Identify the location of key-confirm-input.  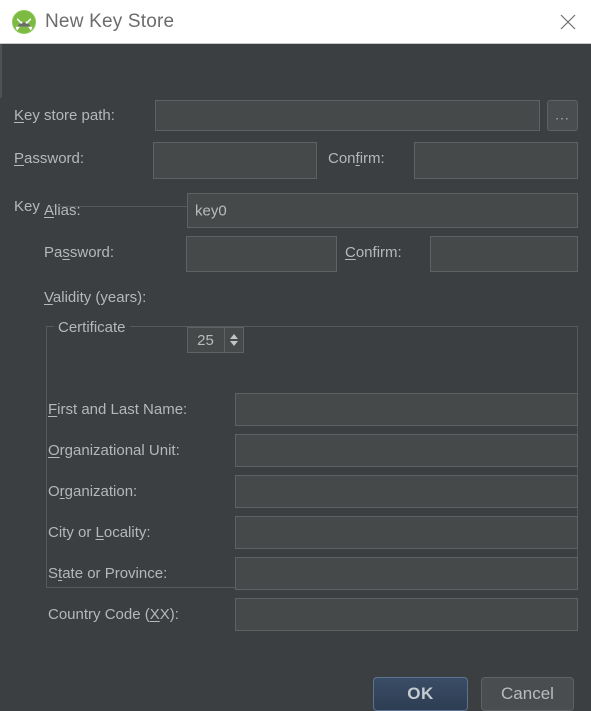
(504, 254).